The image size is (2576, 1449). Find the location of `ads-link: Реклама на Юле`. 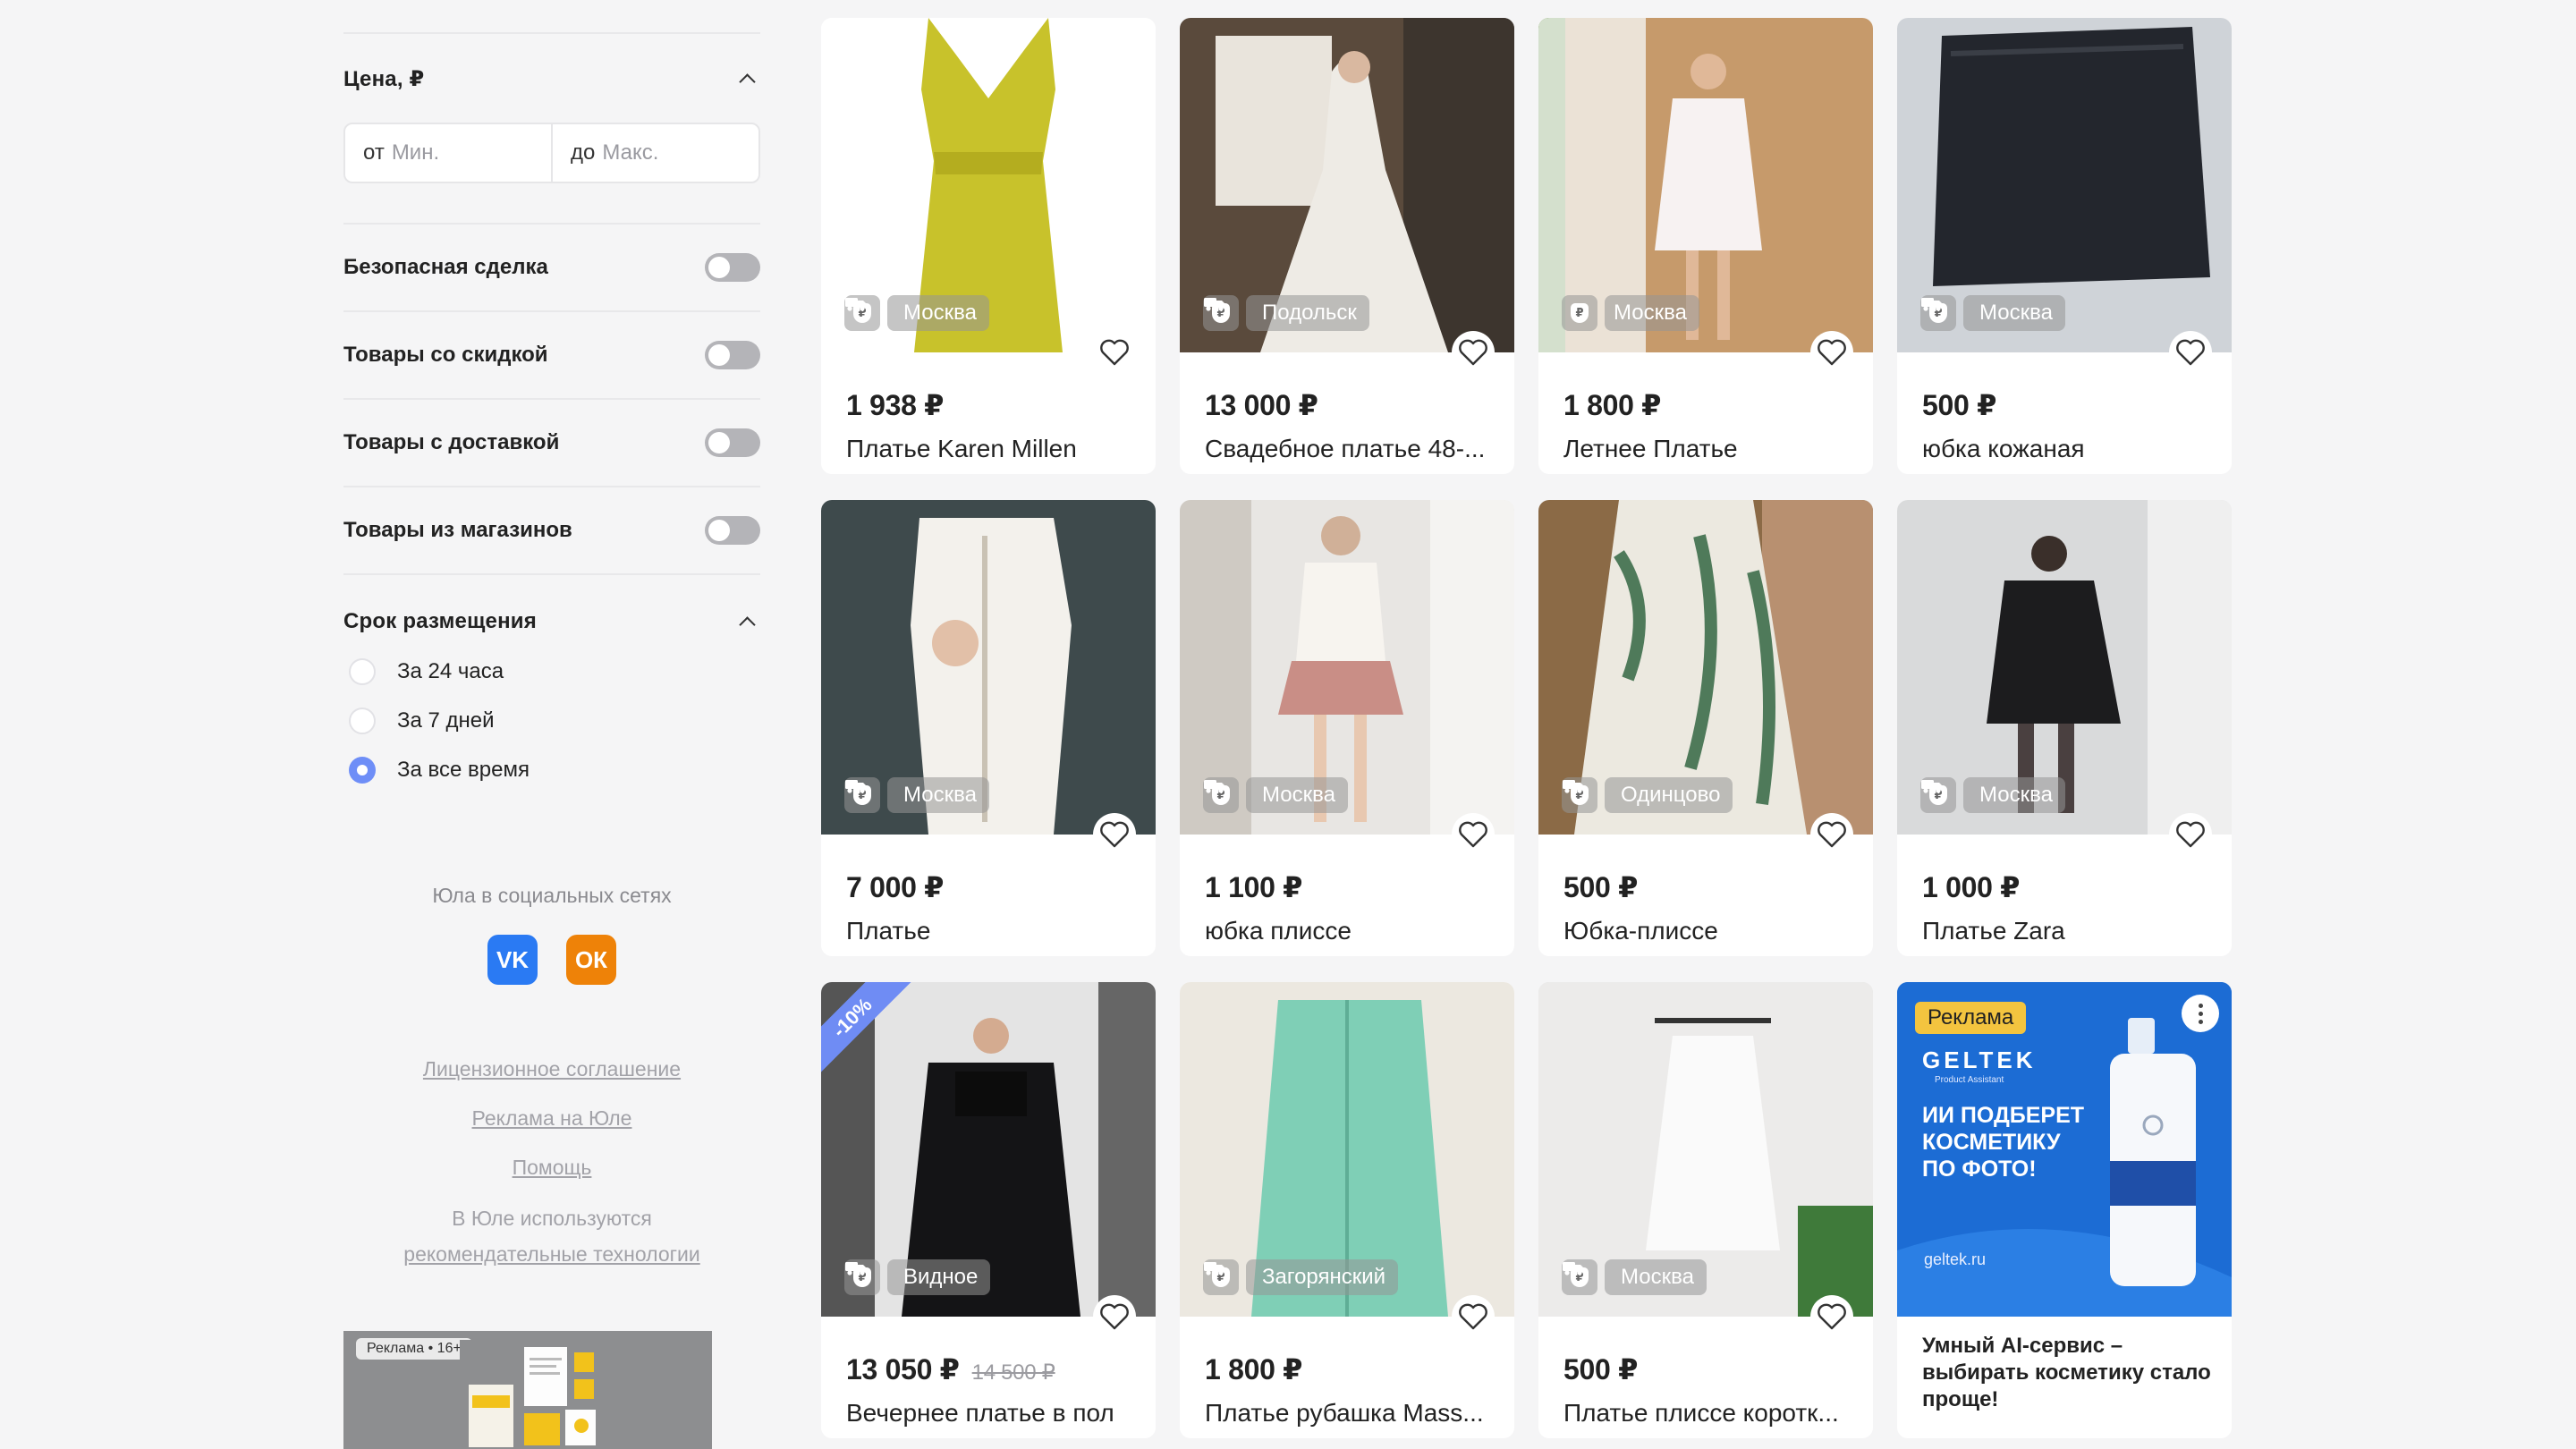

ads-link: Реклама на Юле is located at coordinates (551, 1118).